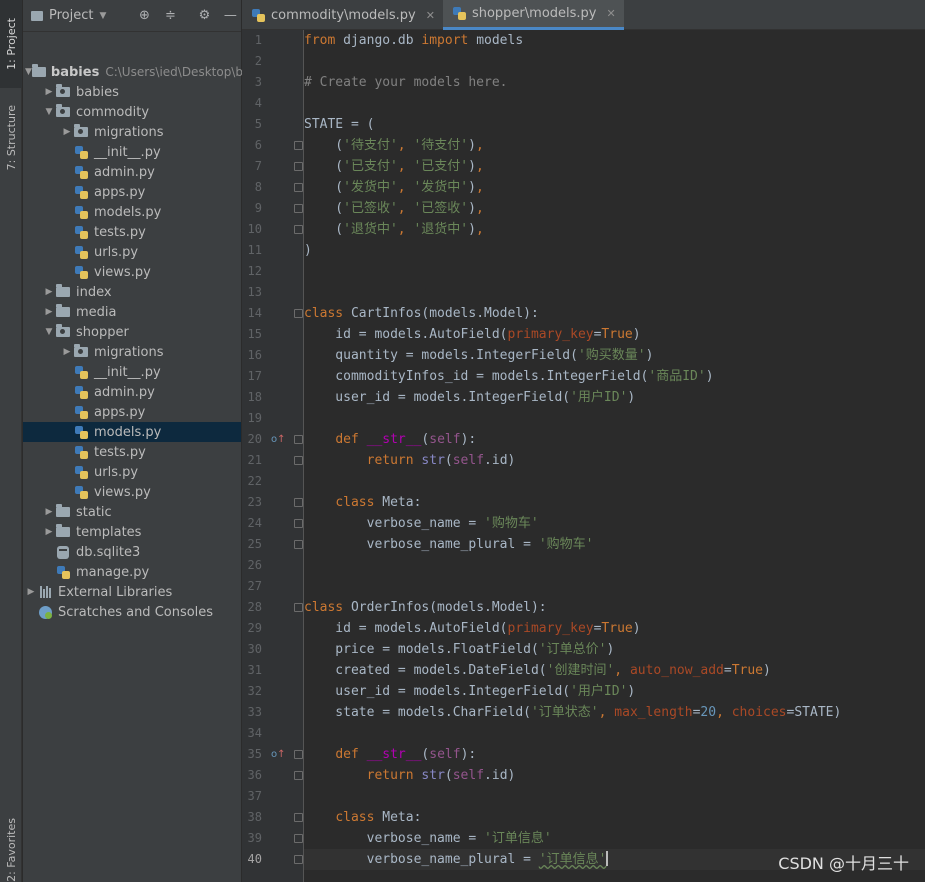 The image size is (925, 882). Describe the element at coordinates (614, 649) in the screenshot. I see `code-line: price = models.FloatField('订单总价')` at that location.